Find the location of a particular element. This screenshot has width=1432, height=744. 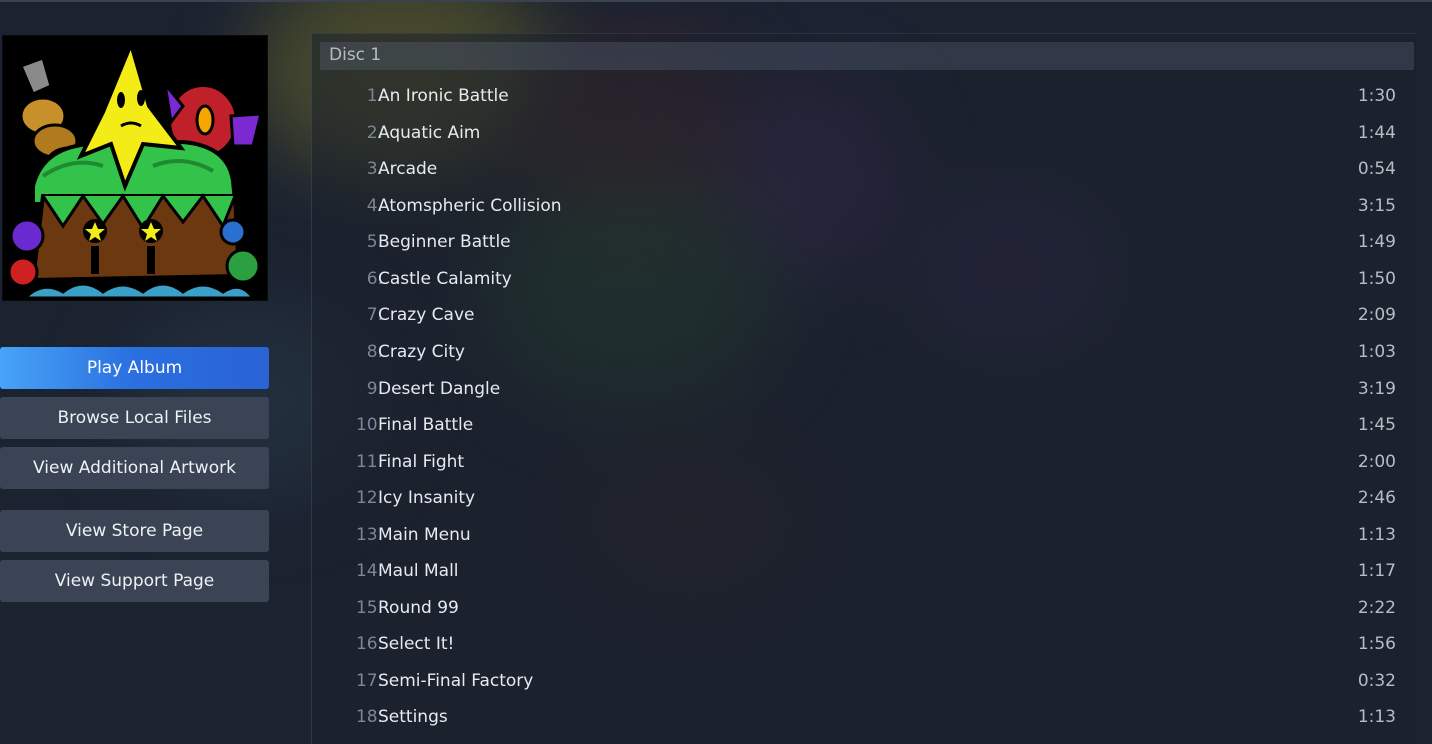

track-title: Final Fight is located at coordinates (421, 462).